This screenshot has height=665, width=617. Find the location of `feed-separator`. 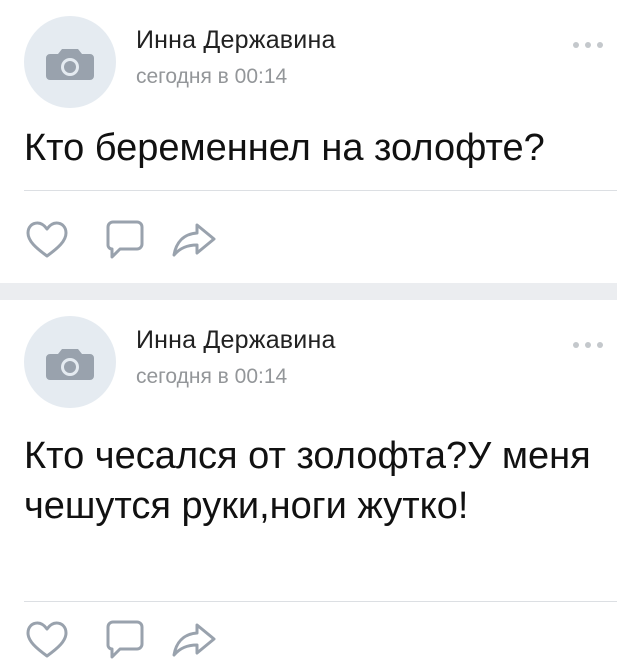

feed-separator is located at coordinates (308, 291).